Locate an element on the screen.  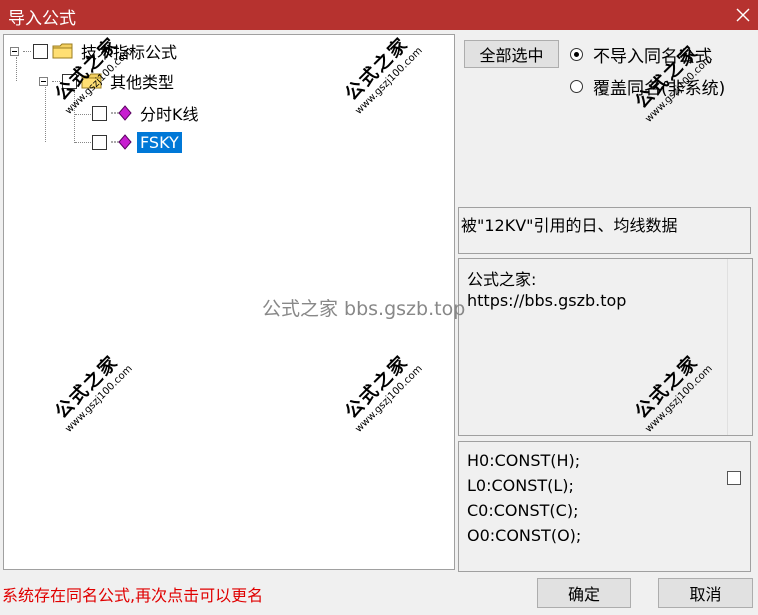
tree-node-root: 技术指标公式 is located at coordinates (95, 51).